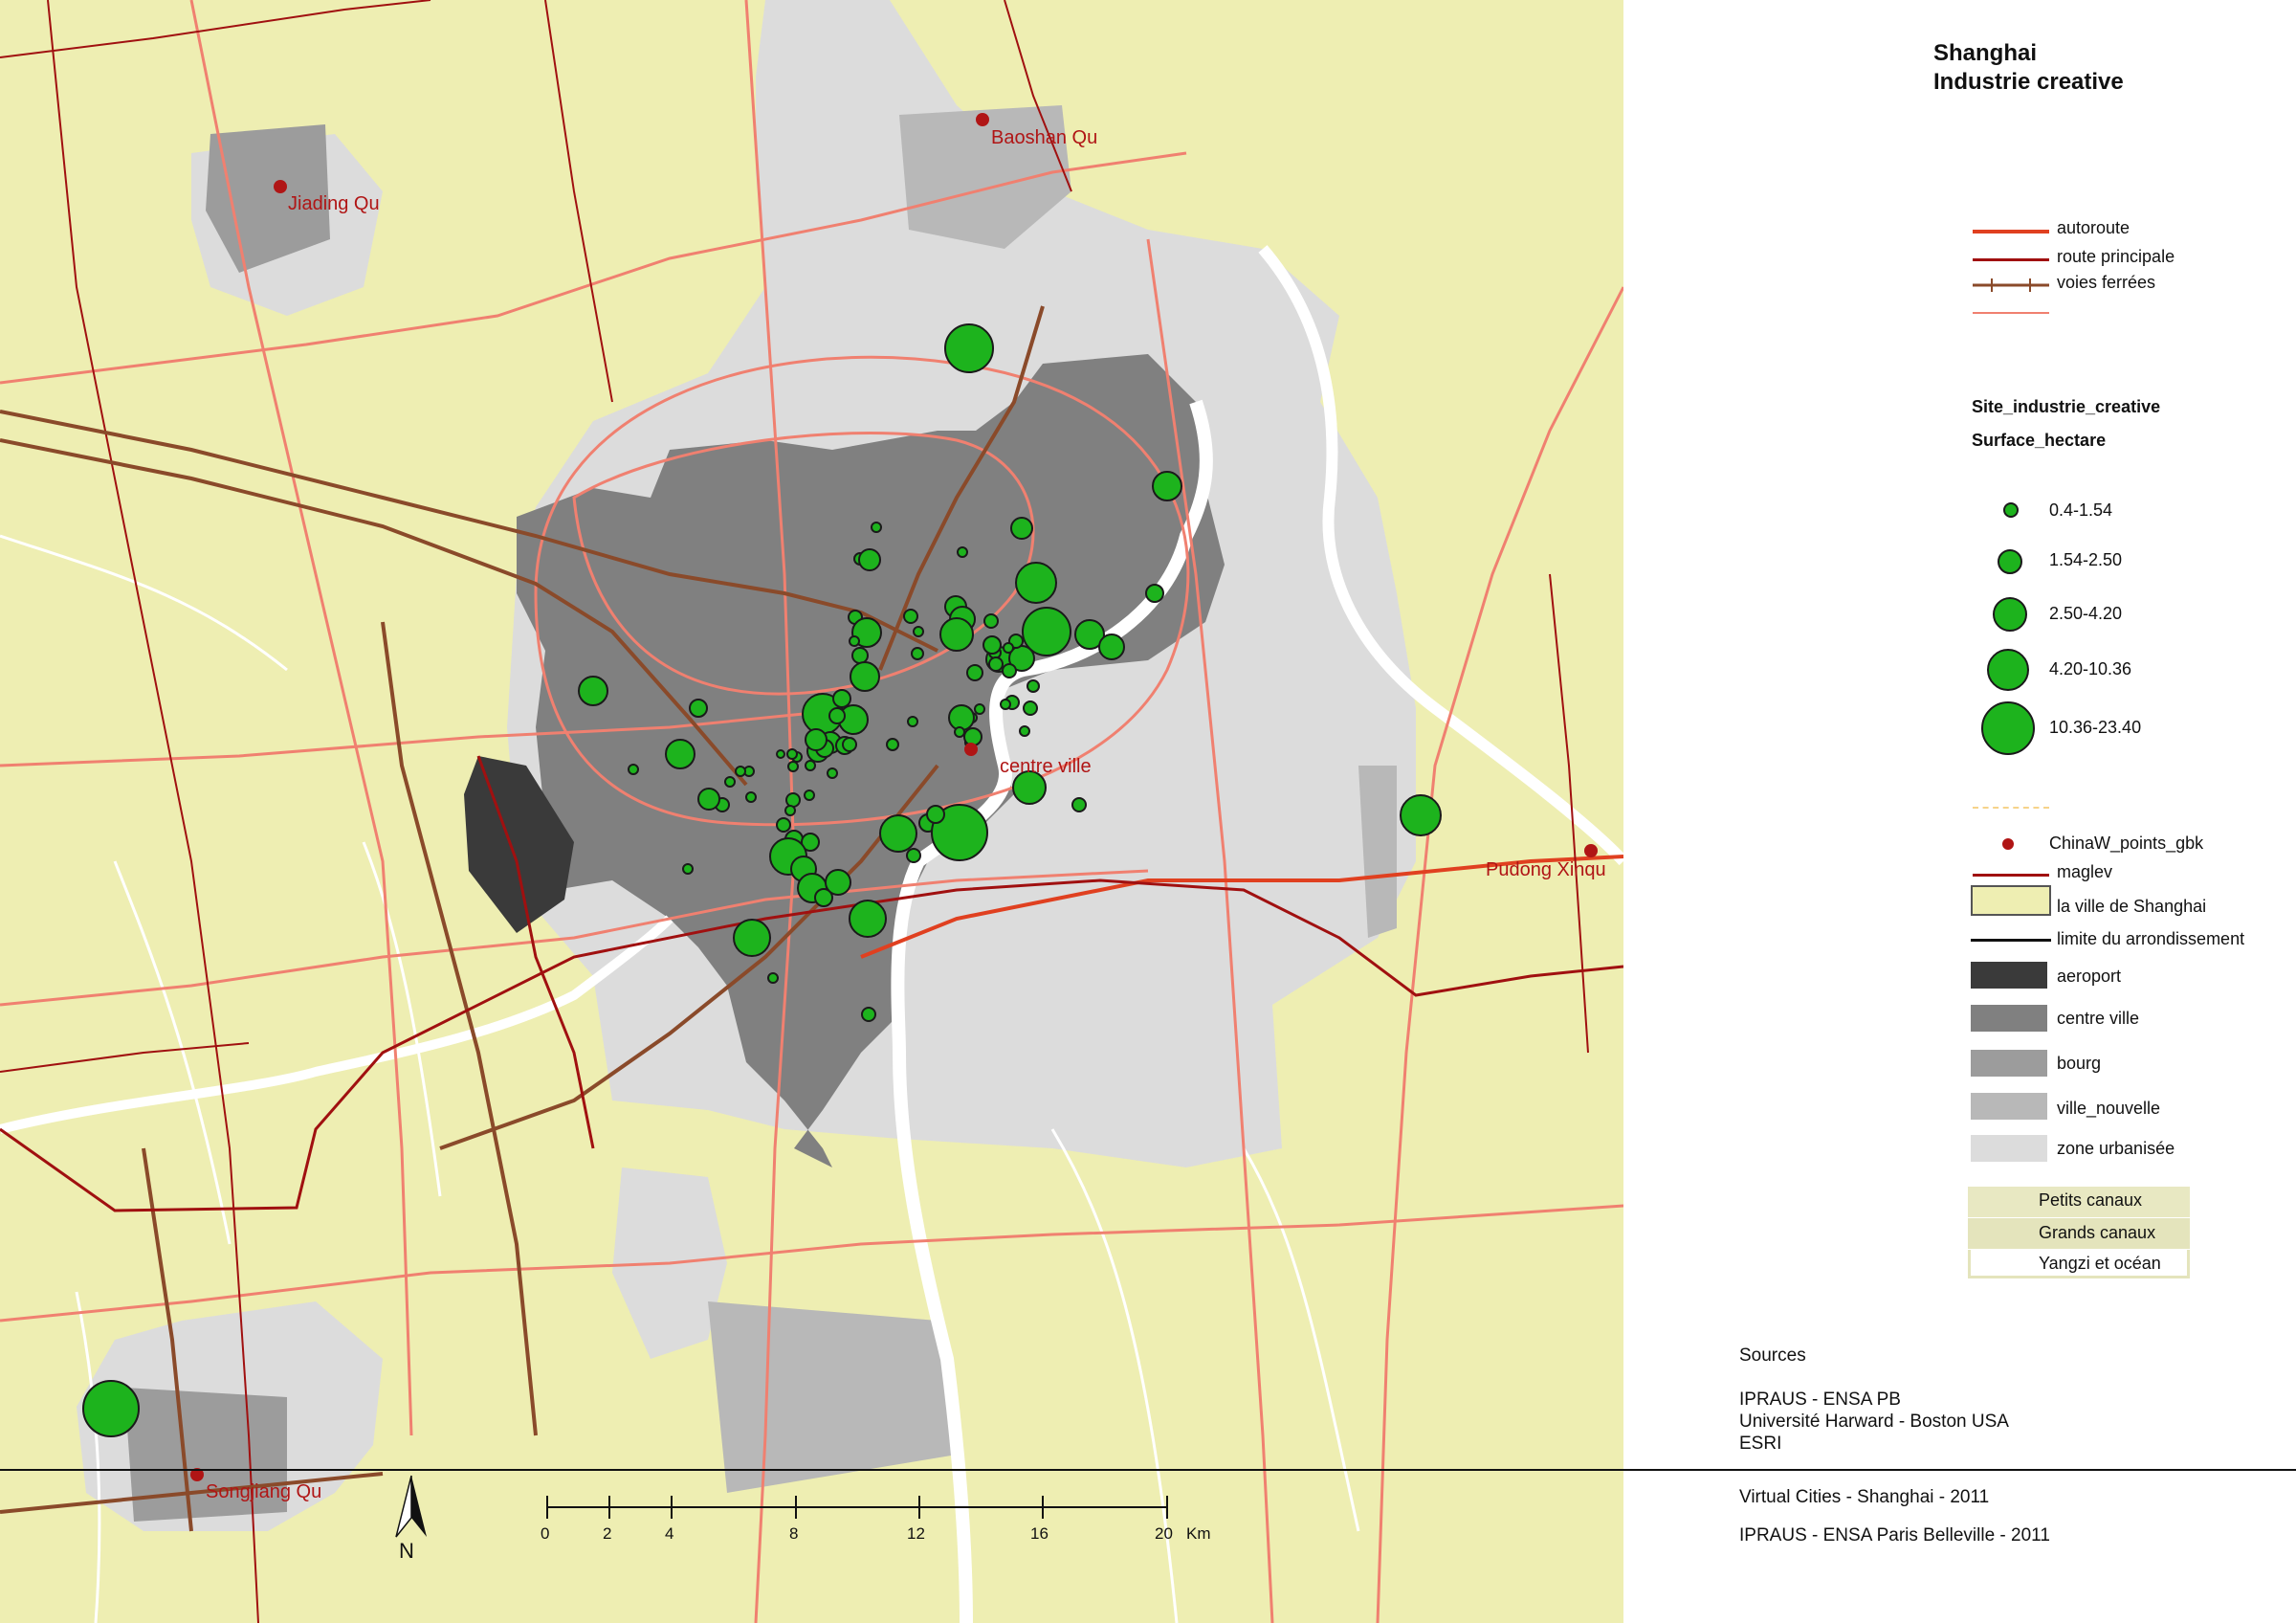 The width and height of the screenshot is (2296, 1623). What do you see at coordinates (916, 1533) in the screenshot?
I see `scale-tick-label: 12` at bounding box center [916, 1533].